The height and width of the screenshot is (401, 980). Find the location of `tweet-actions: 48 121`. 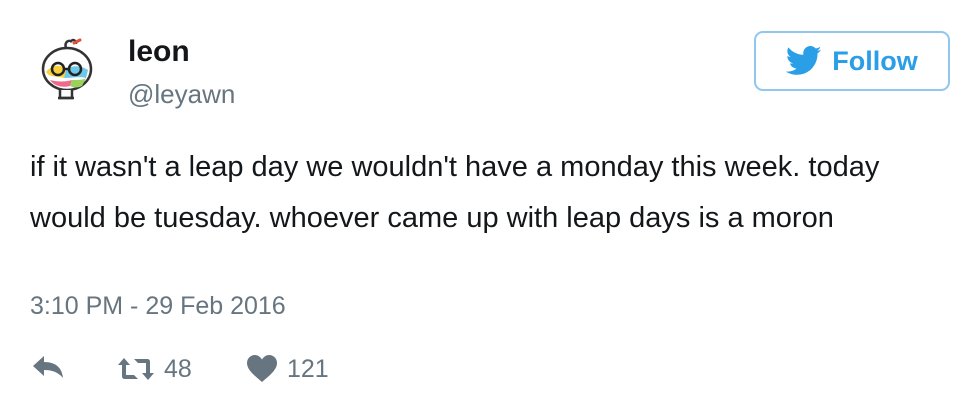

tweet-actions: 48 121 is located at coordinates (240, 369).